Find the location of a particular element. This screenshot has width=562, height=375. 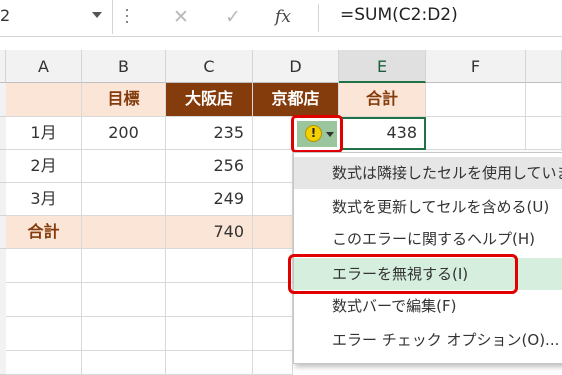

cell-d8 is located at coordinates (273, 334).